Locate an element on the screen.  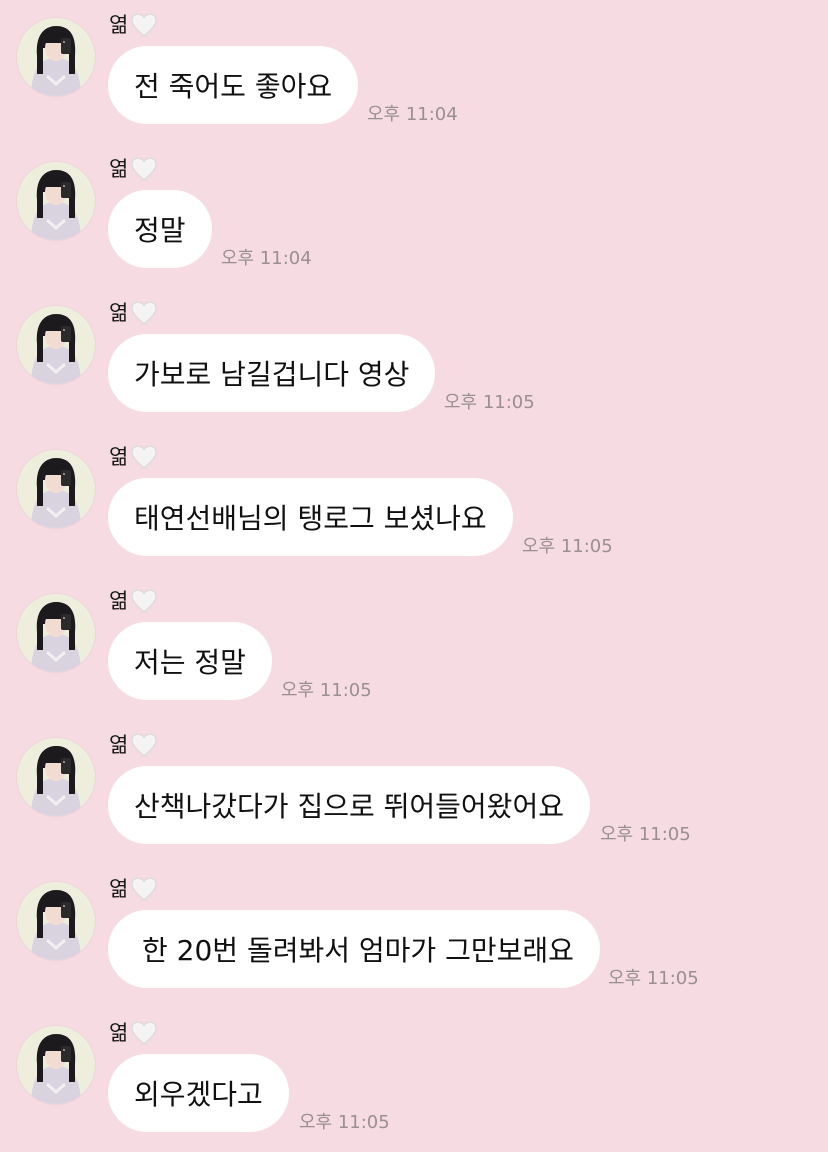
message-row: 엶 저는 정말 오후 11:05 is located at coordinates (414, 648).